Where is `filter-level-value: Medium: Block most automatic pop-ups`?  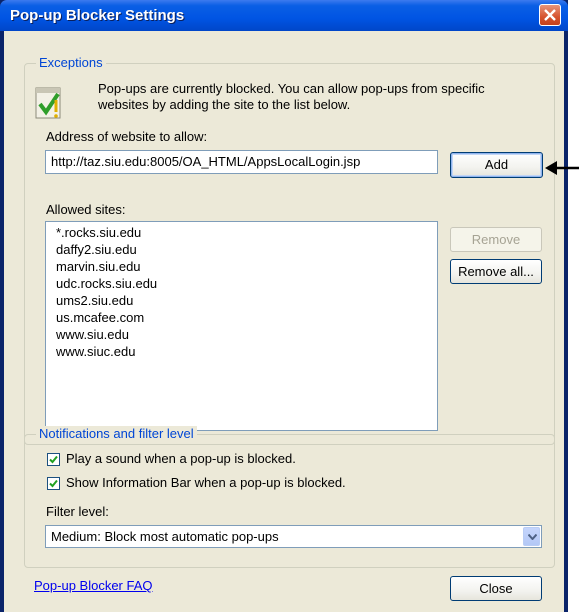
filter-level-value: Medium: Block most automatic pop-ups is located at coordinates (165, 536).